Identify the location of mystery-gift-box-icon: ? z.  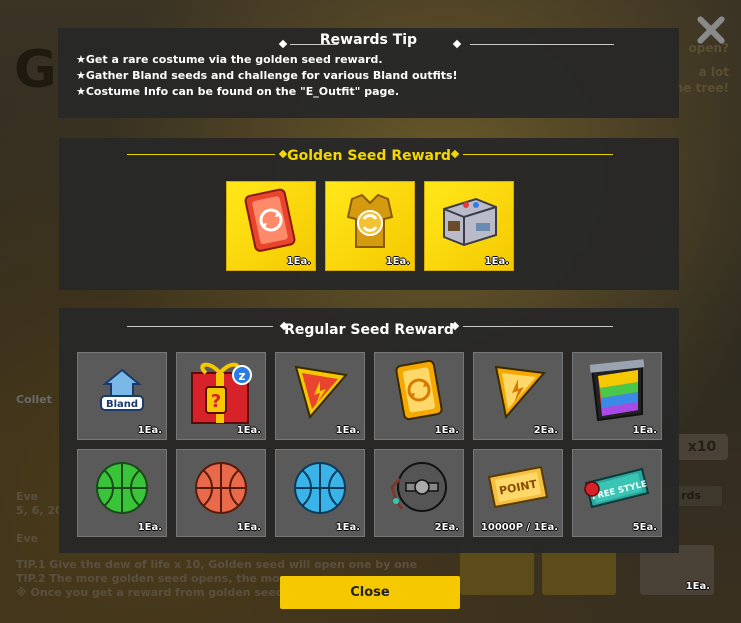
(221, 393).